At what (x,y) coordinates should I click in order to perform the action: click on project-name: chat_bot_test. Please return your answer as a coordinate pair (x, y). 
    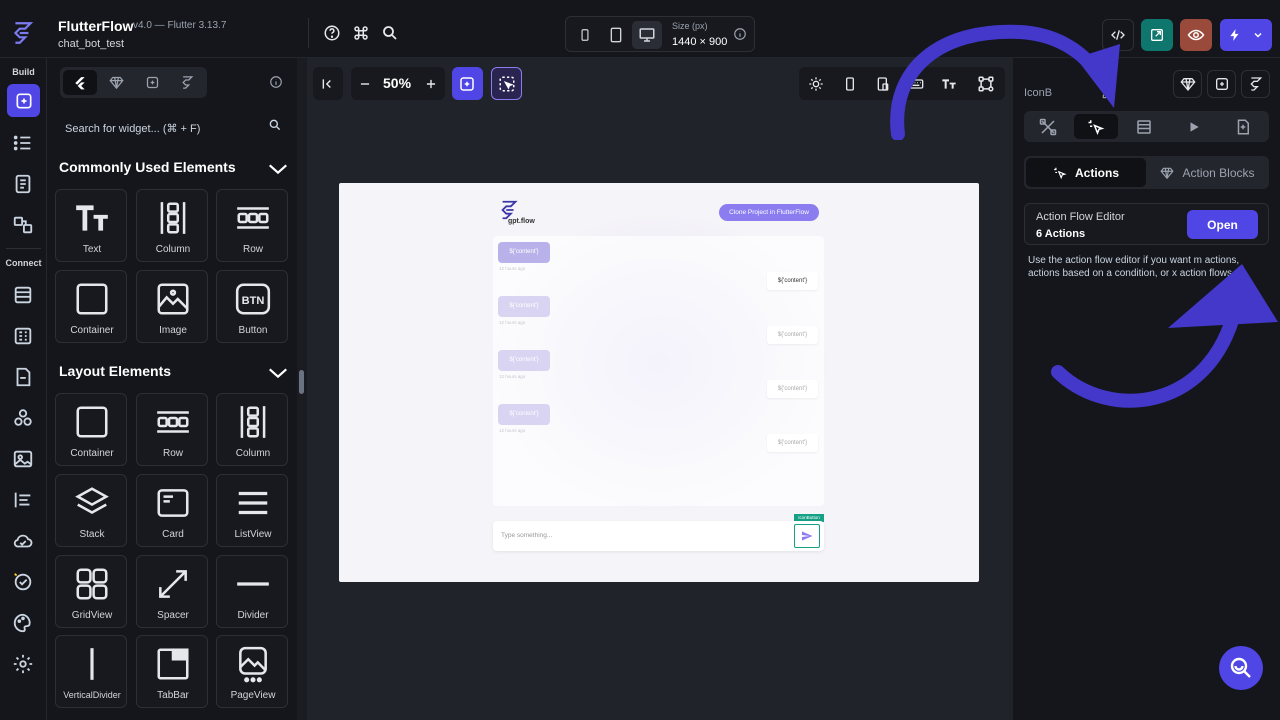
    Looking at the image, I should click on (91, 44).